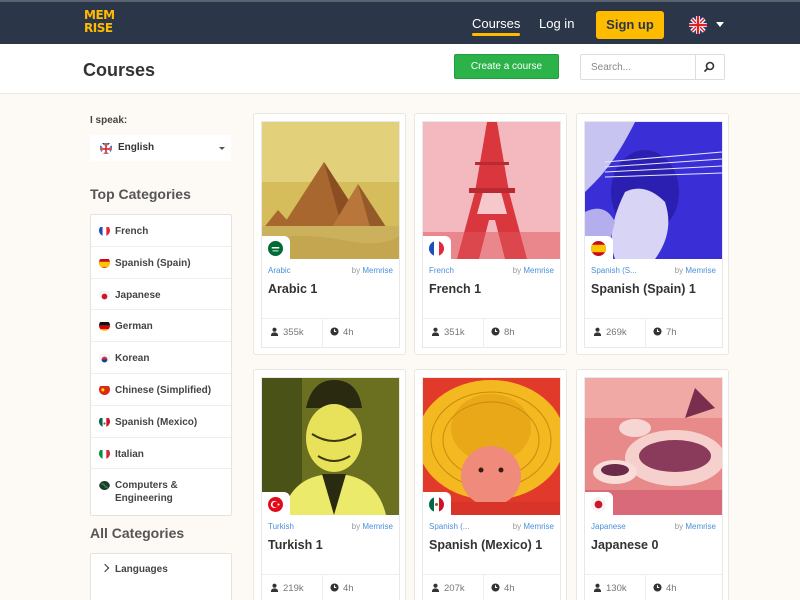  Describe the element at coordinates (161, 422) in the screenshot. I see `category-item-spanish-mexico: Spanish (Mexico)` at that location.